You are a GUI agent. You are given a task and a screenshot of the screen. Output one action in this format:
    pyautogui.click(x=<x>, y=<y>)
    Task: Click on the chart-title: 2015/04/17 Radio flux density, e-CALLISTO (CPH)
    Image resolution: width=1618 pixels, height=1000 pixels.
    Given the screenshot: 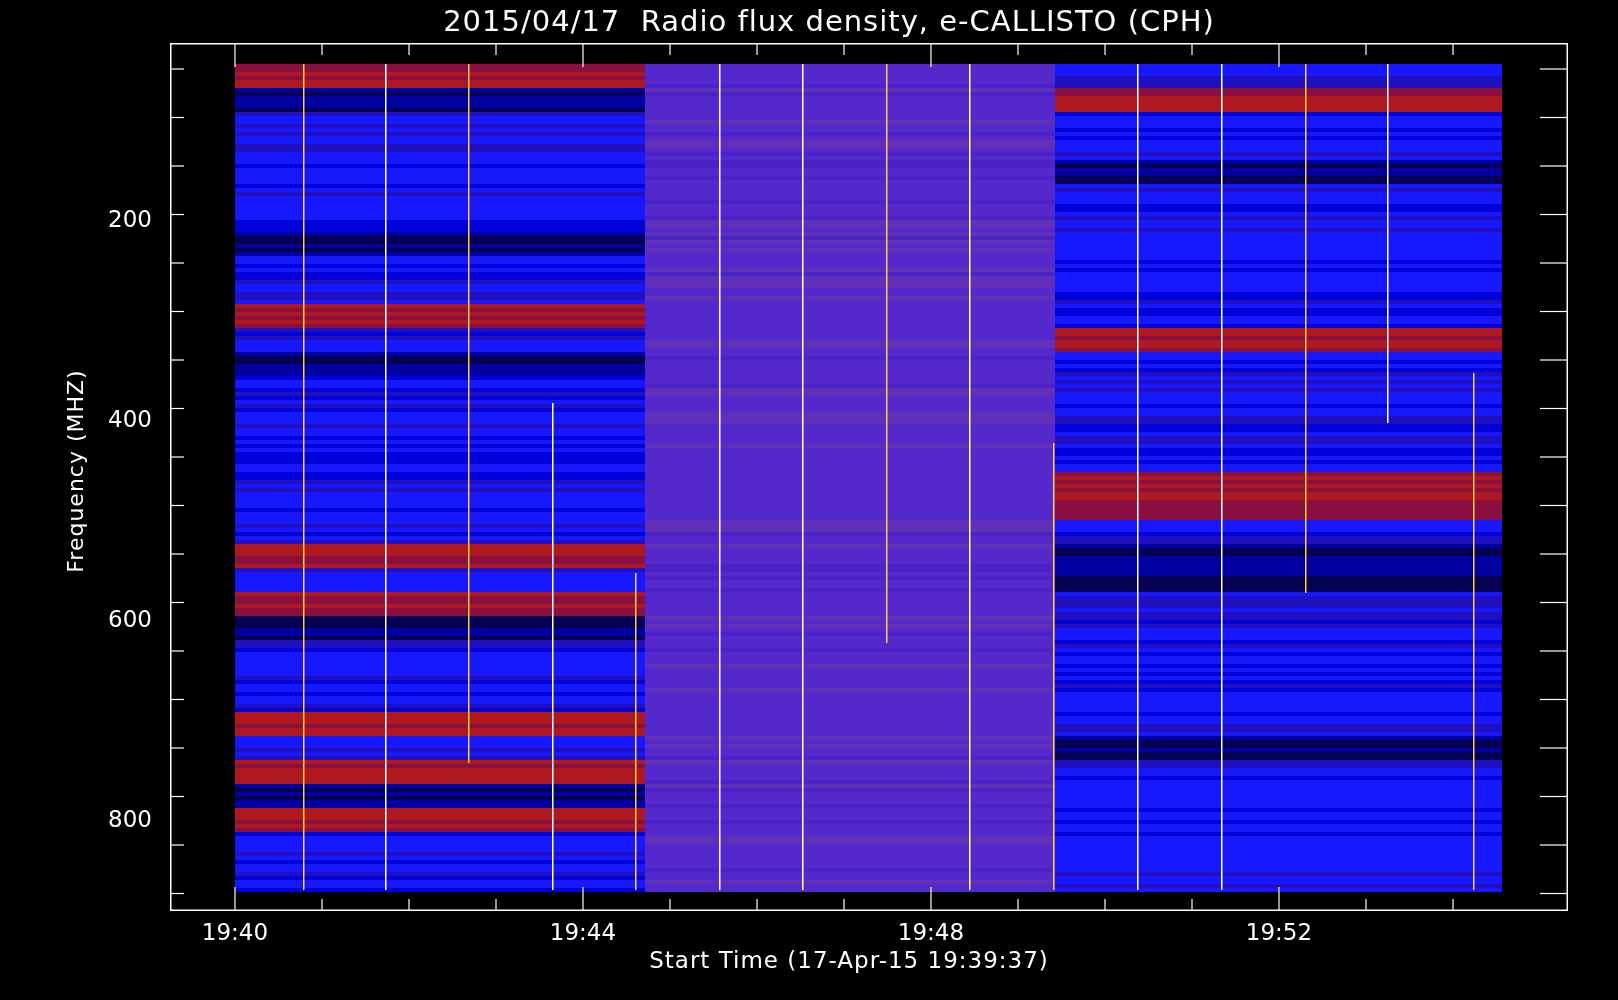 What is the action you would take?
    pyautogui.click(x=829, y=21)
    